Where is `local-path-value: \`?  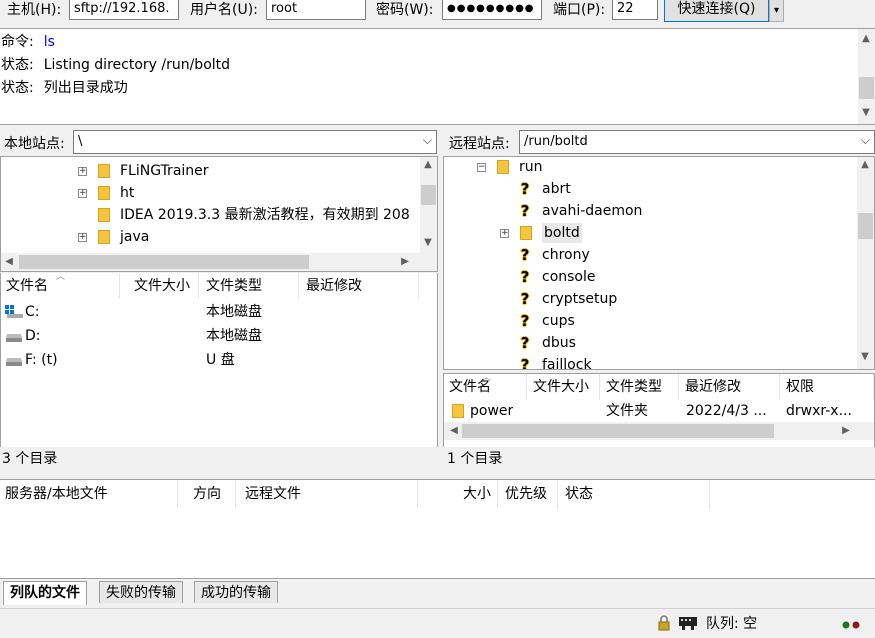 local-path-value: \ is located at coordinates (80, 141).